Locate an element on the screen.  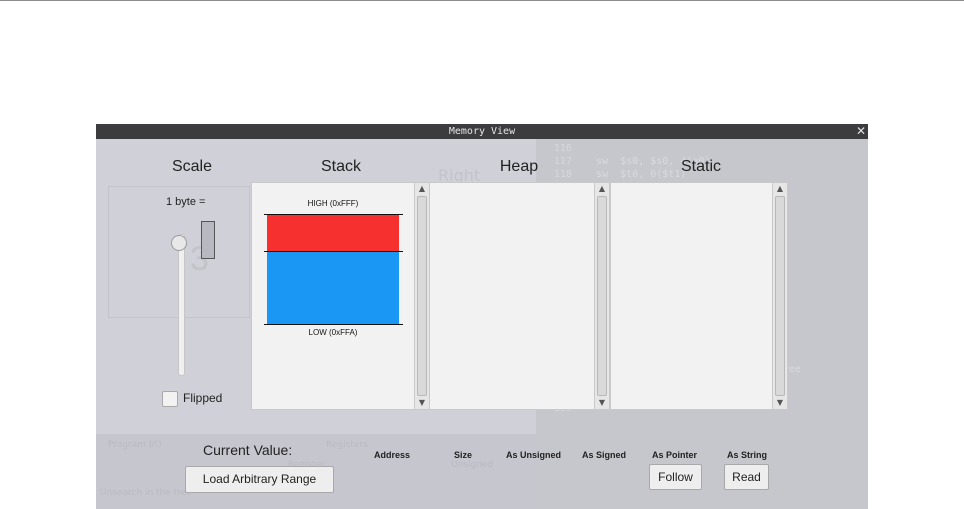
stack-high-line is located at coordinates (333, 214).